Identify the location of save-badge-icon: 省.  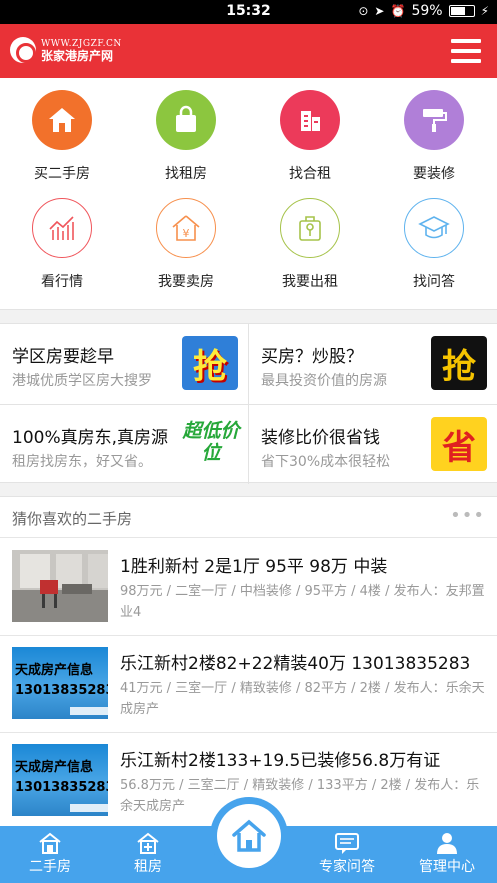
(459, 444).